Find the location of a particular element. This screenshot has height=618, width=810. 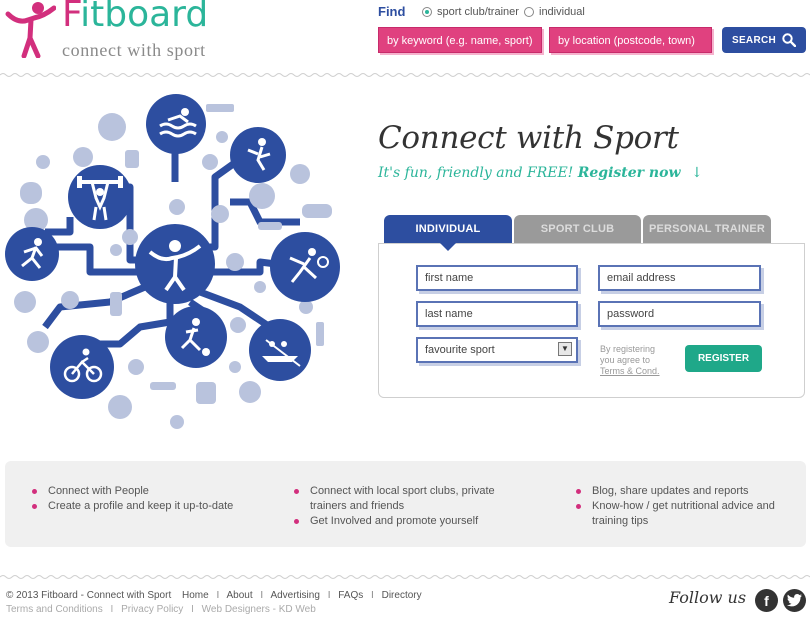

follow-us-label: Follow us is located at coordinates (708, 597).